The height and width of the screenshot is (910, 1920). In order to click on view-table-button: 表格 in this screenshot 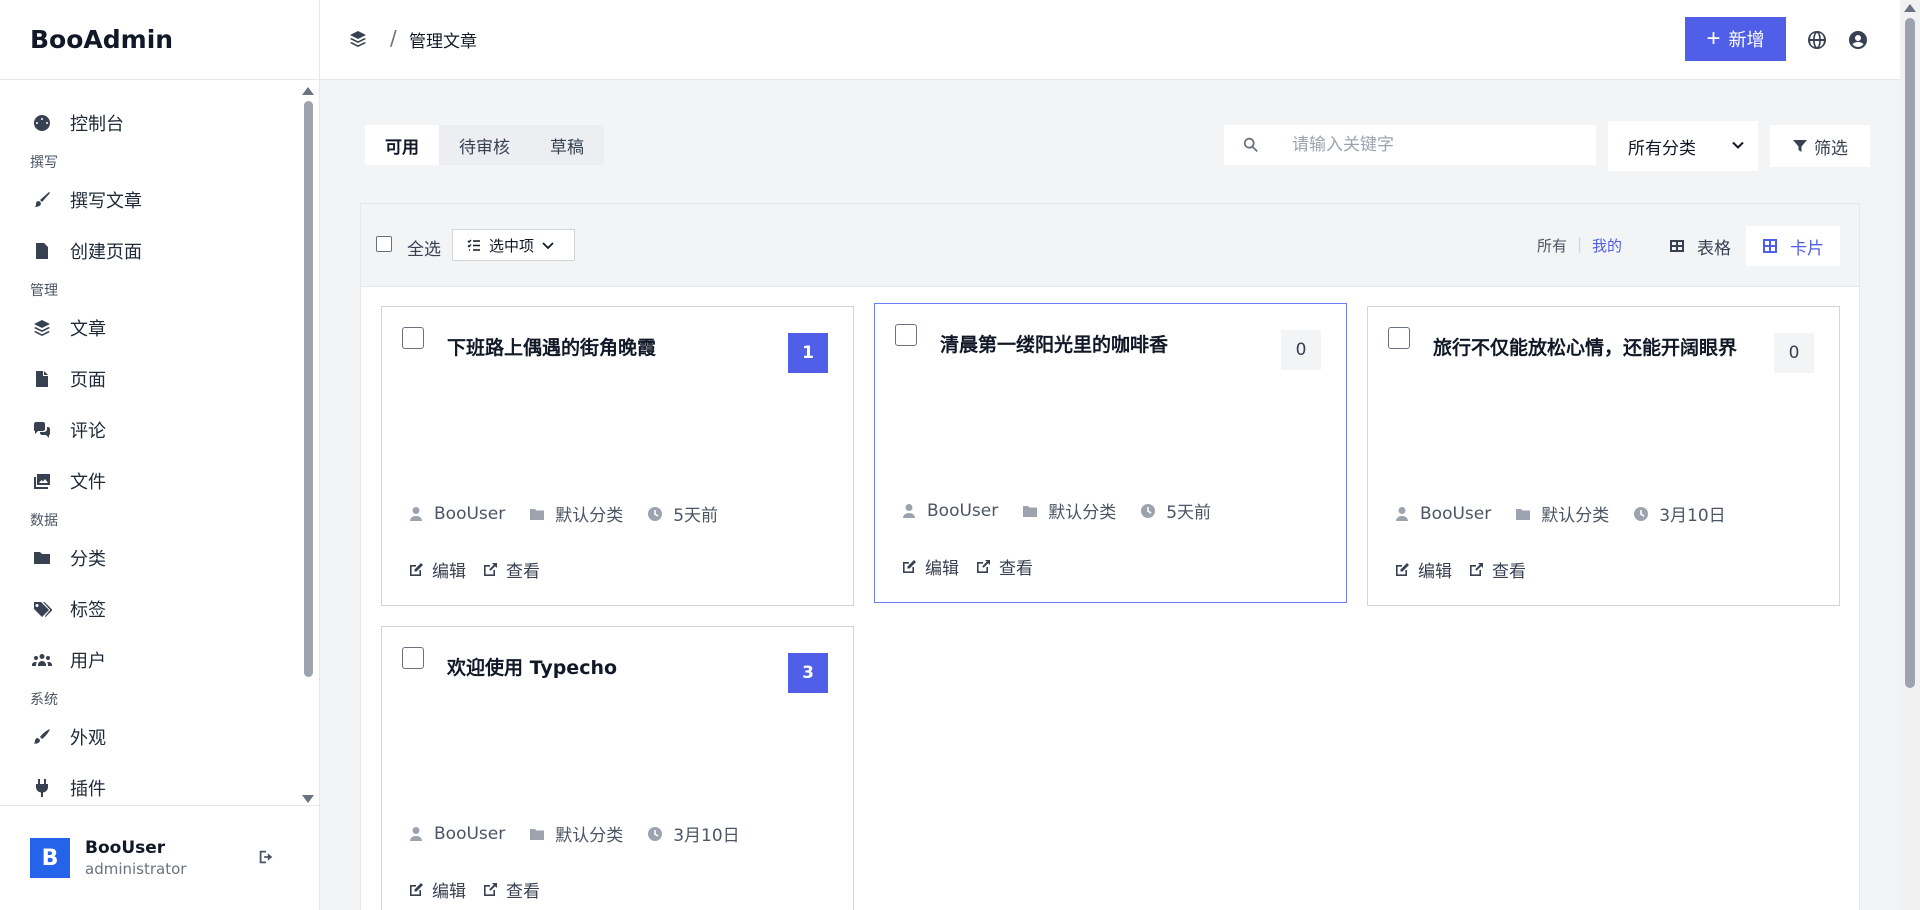, I will do `click(1700, 246)`.